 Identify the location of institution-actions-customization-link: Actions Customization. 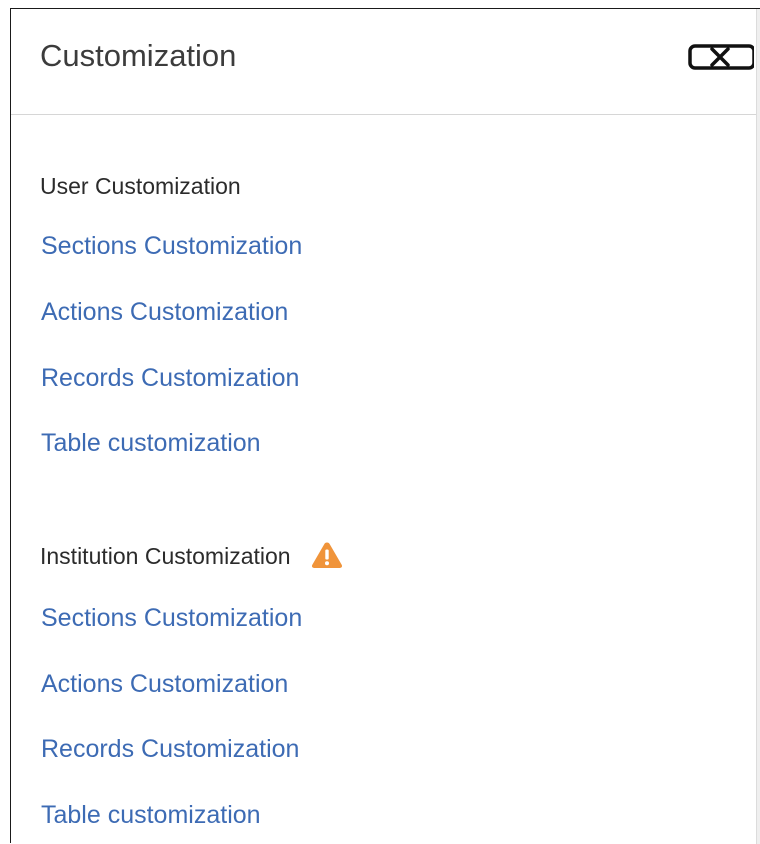
(164, 684).